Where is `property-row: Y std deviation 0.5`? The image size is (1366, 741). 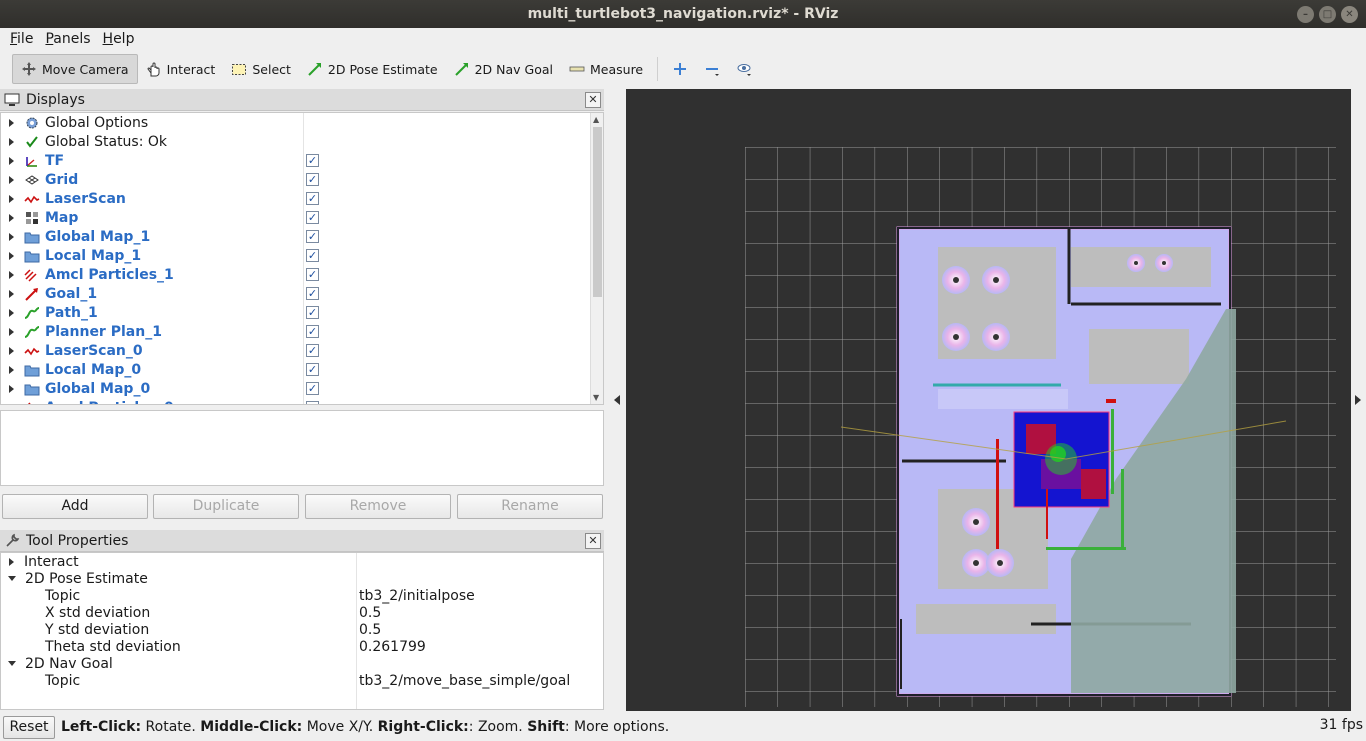 property-row: Y std deviation 0.5 is located at coordinates (301, 629).